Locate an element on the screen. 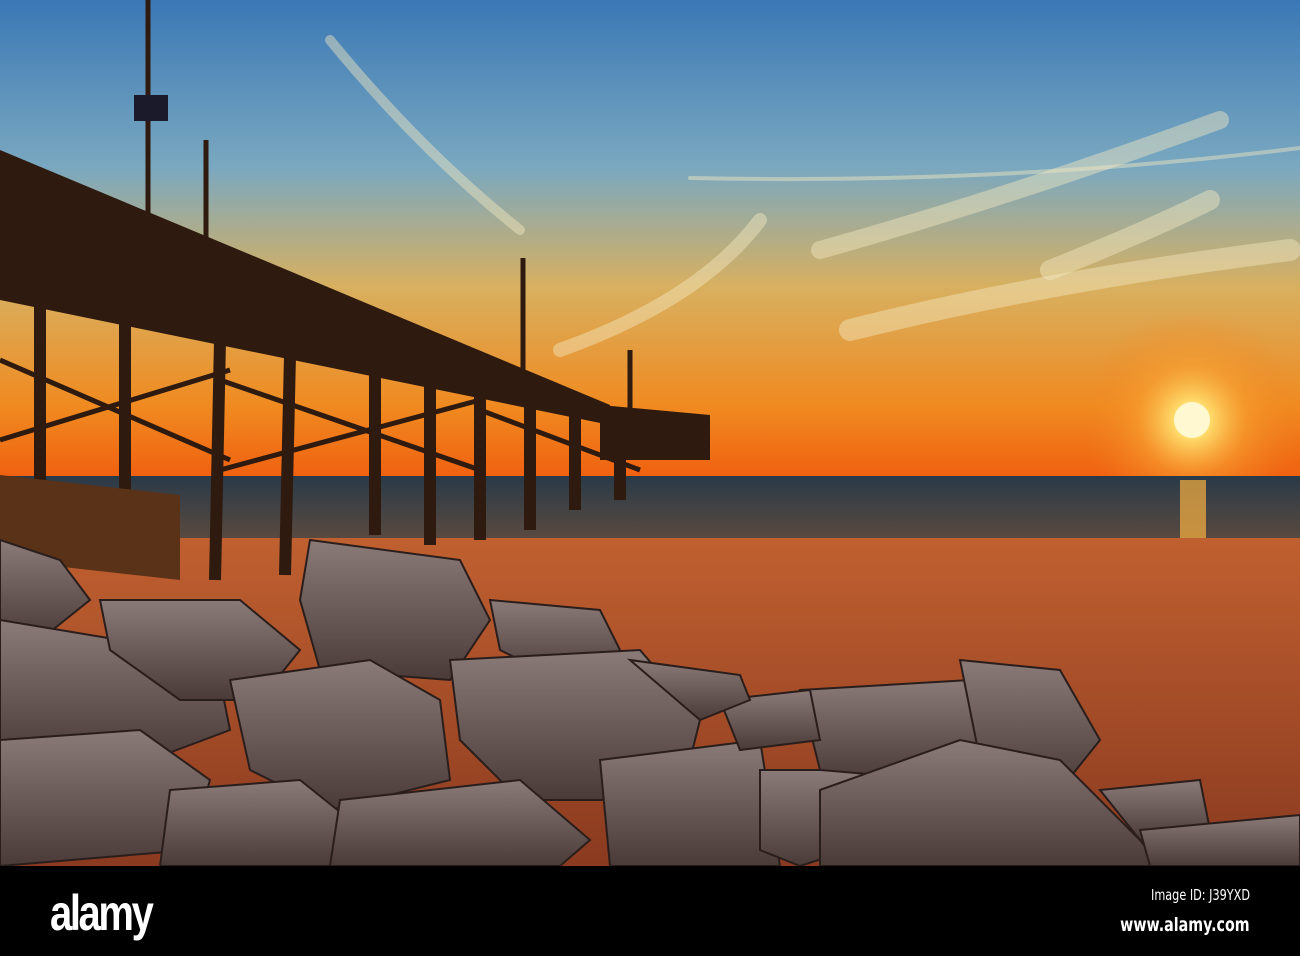  ocean is located at coordinates (650, 508).